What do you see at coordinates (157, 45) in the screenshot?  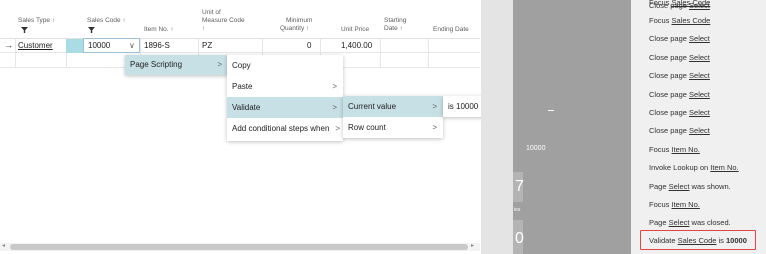 I see `cell-item-no: 1896-S` at bounding box center [157, 45].